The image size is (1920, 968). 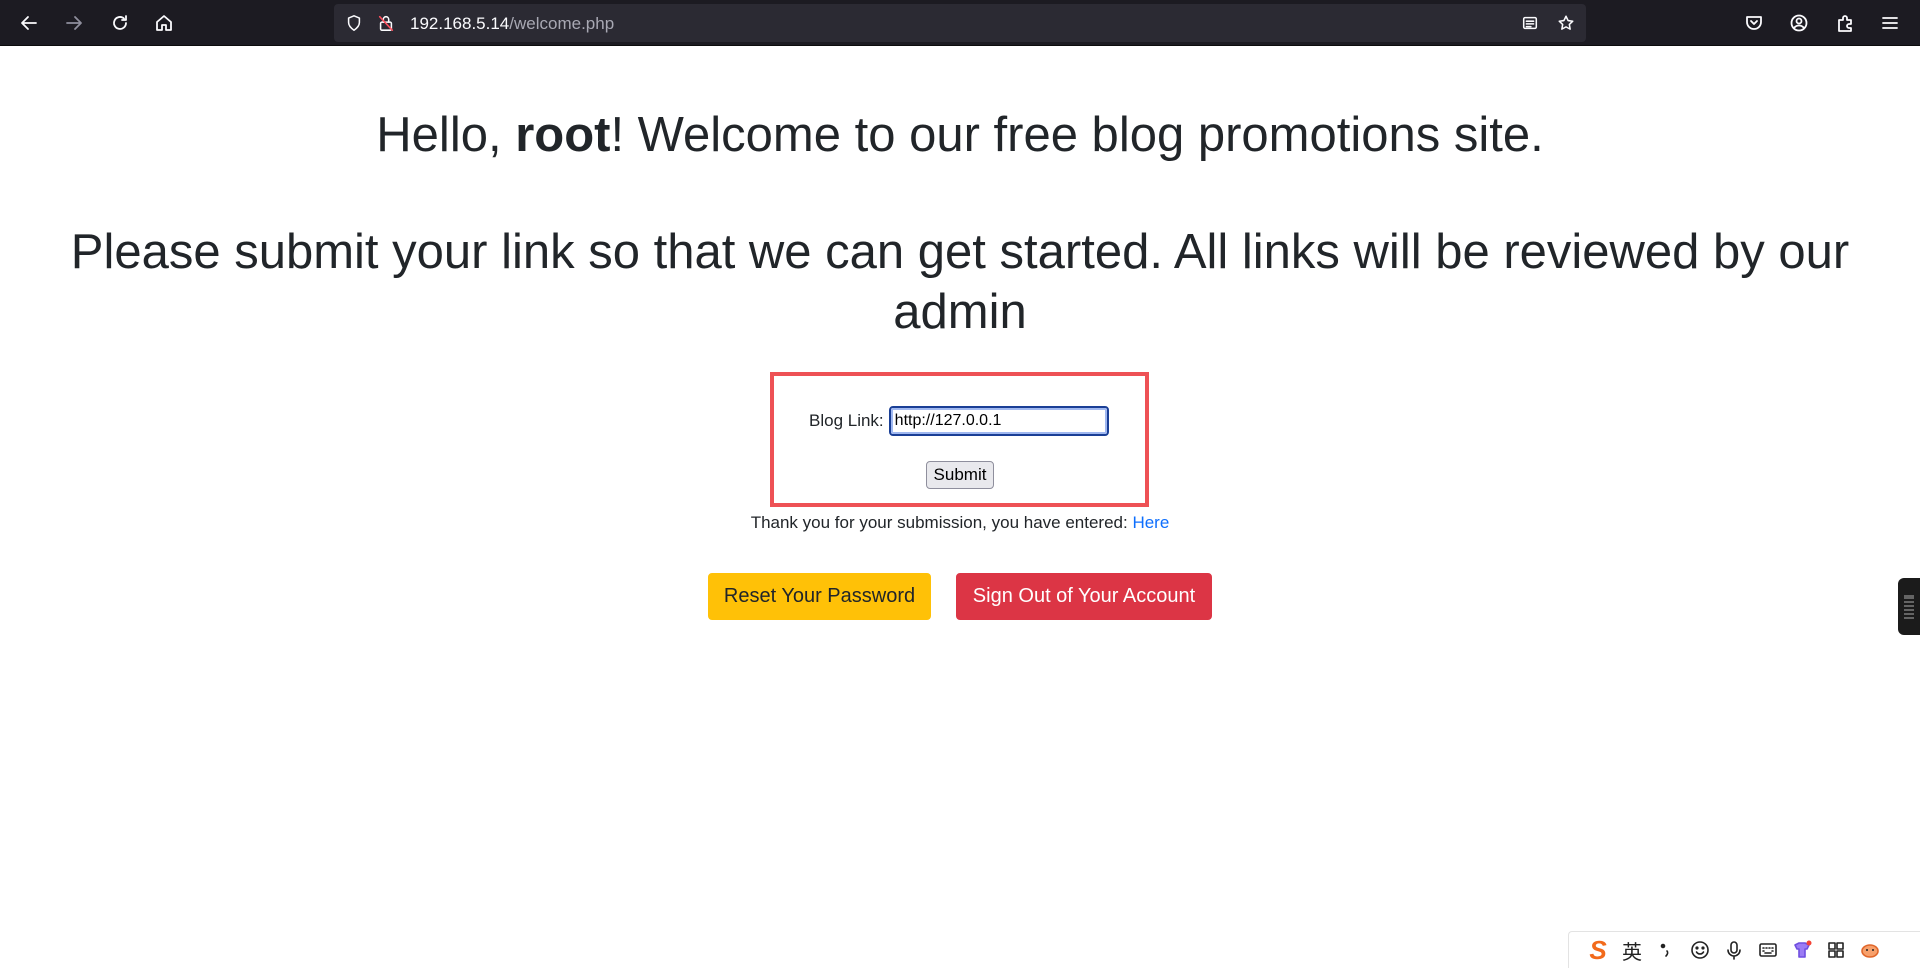 I want to click on back-arrow-icon, so click(x=29, y=23).